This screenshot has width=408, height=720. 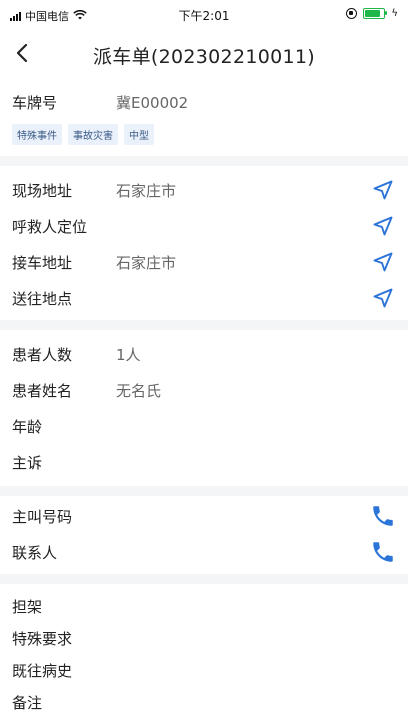 I want to click on plate-label: 车牌号, so click(x=35, y=103).